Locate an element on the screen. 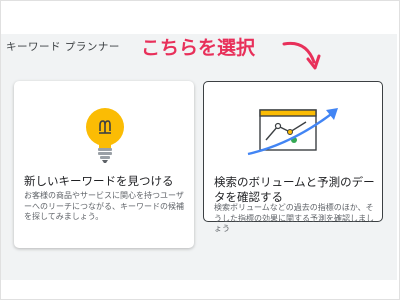 The height and width of the screenshot is (300, 400). card-title-find-keywords: 新しいキーワードを見つける is located at coordinates (99, 181).